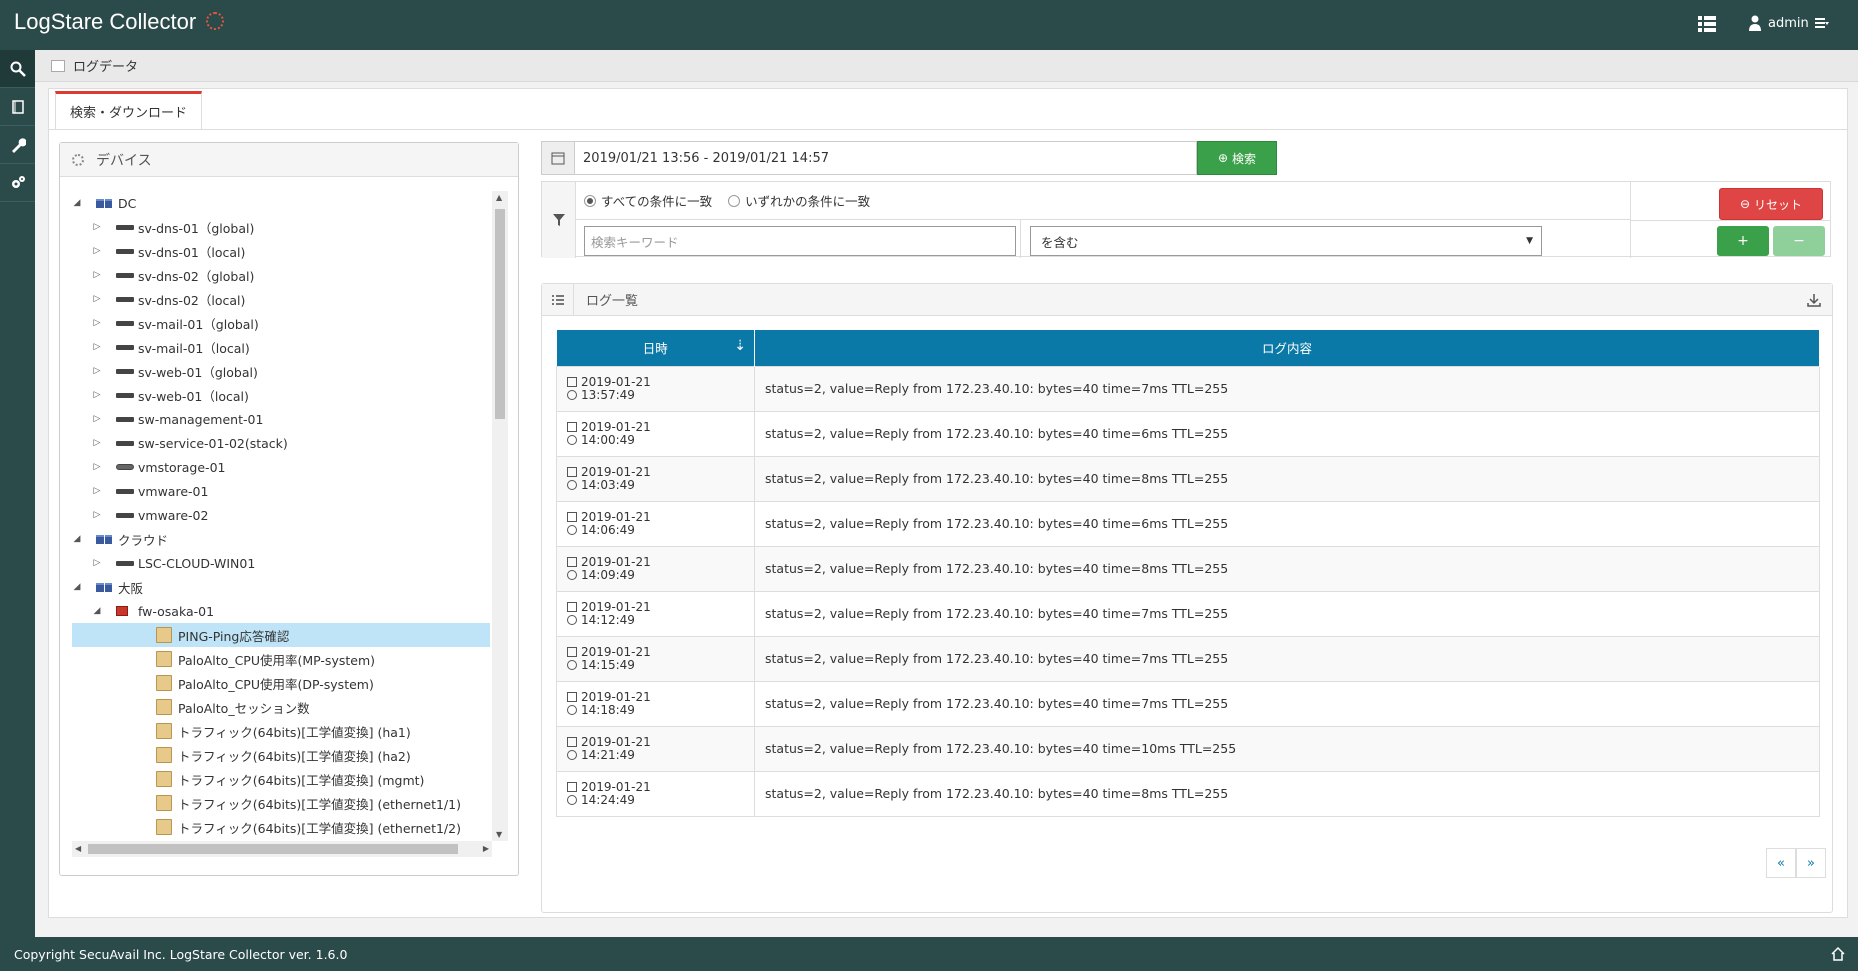  I want to click on scroll-left-icon: ◀, so click(78, 848).